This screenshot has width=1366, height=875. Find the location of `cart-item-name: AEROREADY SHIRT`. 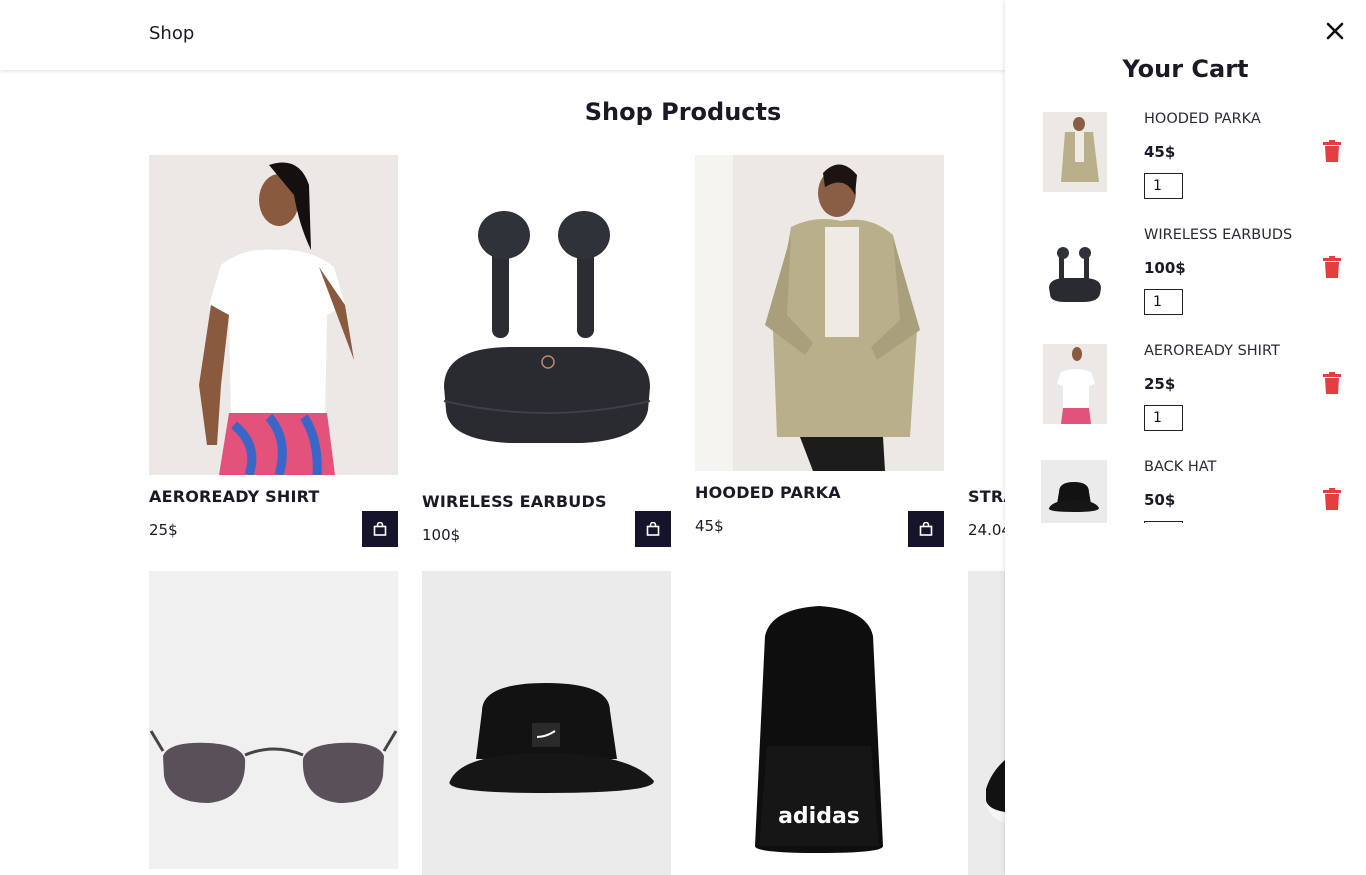

cart-item-name: AEROREADY SHIRT is located at coordinates (1212, 351).